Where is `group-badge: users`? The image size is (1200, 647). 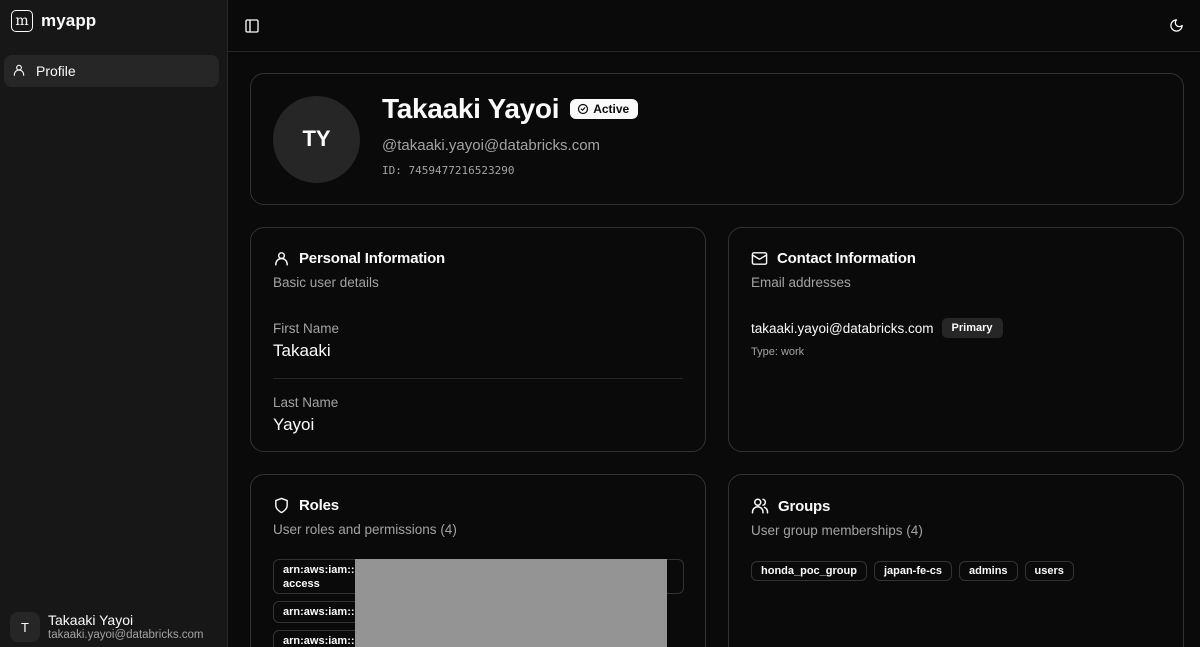
group-badge: users is located at coordinates (1049, 571).